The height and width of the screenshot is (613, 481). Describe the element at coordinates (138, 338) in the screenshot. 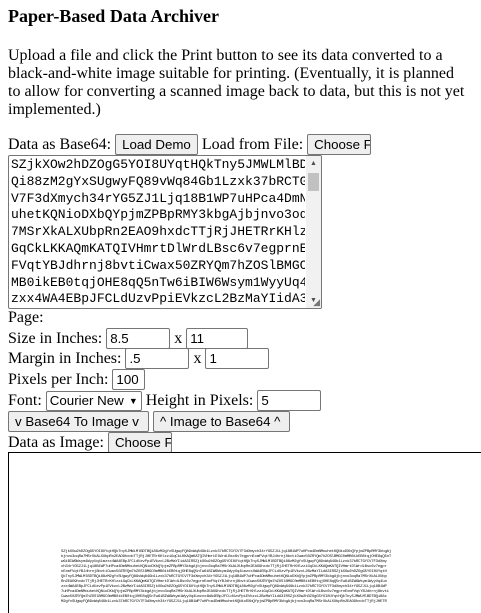

I see `size-width-input: 8.5` at that location.